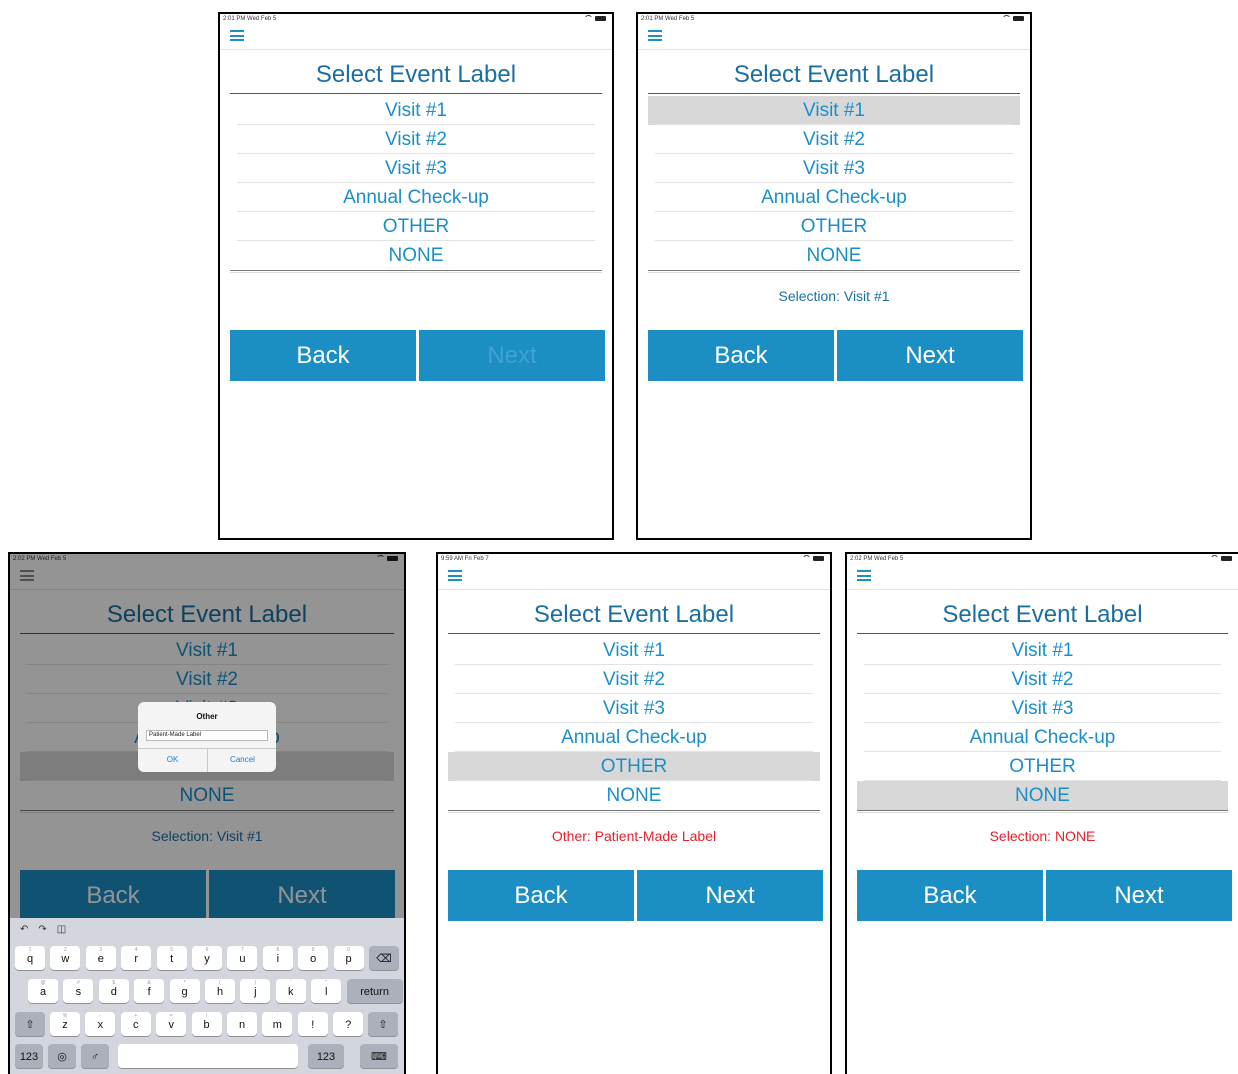  Describe the element at coordinates (278, 950) in the screenshot. I see `key-hint: 8` at that location.